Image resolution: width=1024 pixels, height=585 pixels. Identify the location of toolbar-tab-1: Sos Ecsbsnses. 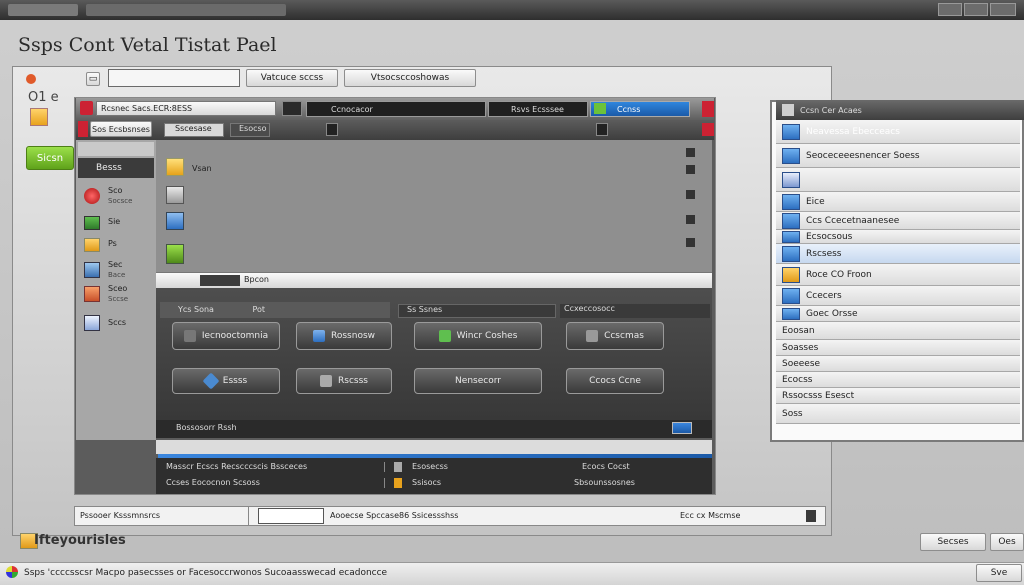
(121, 129).